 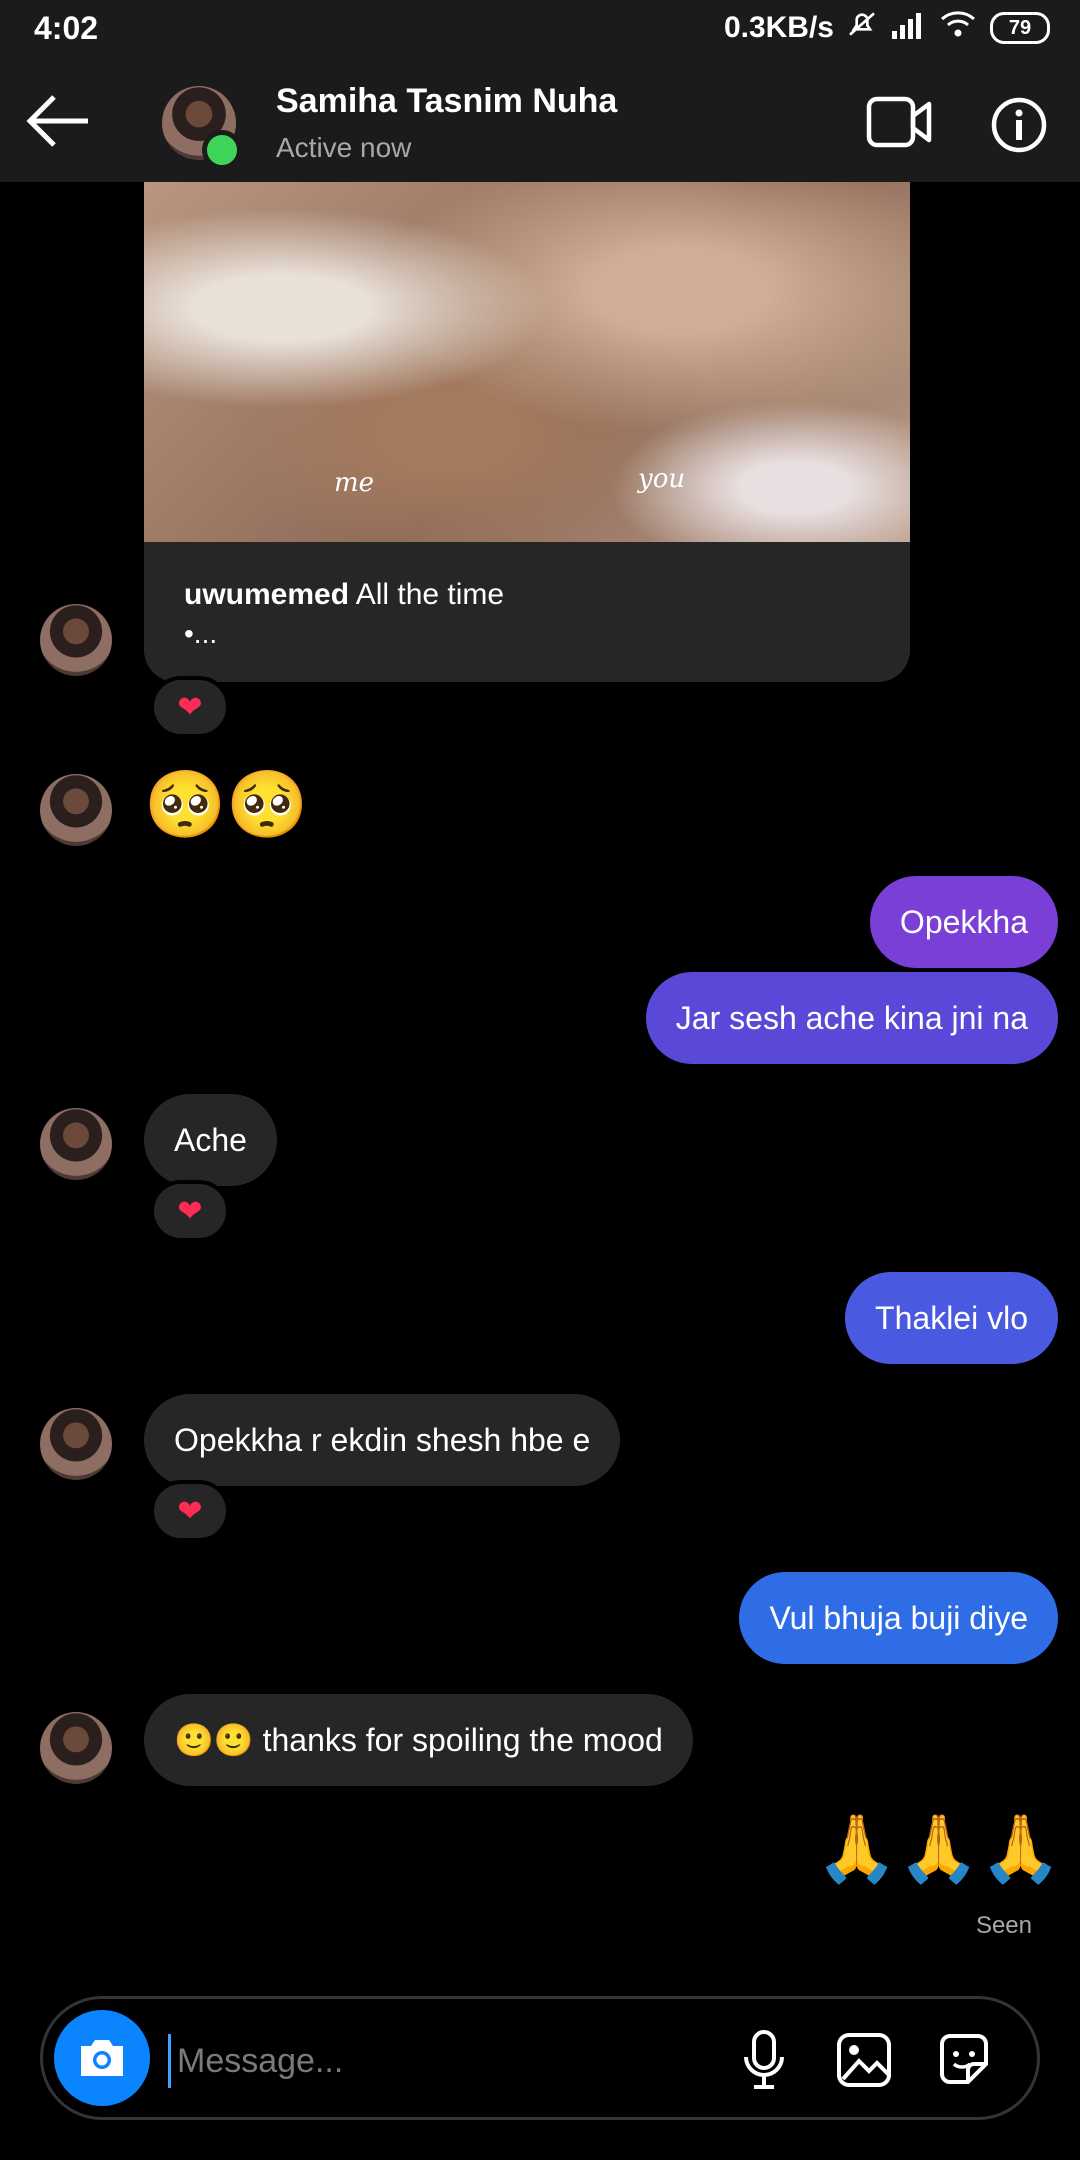 I want to click on sticker-icon, so click(x=964, y=2059).